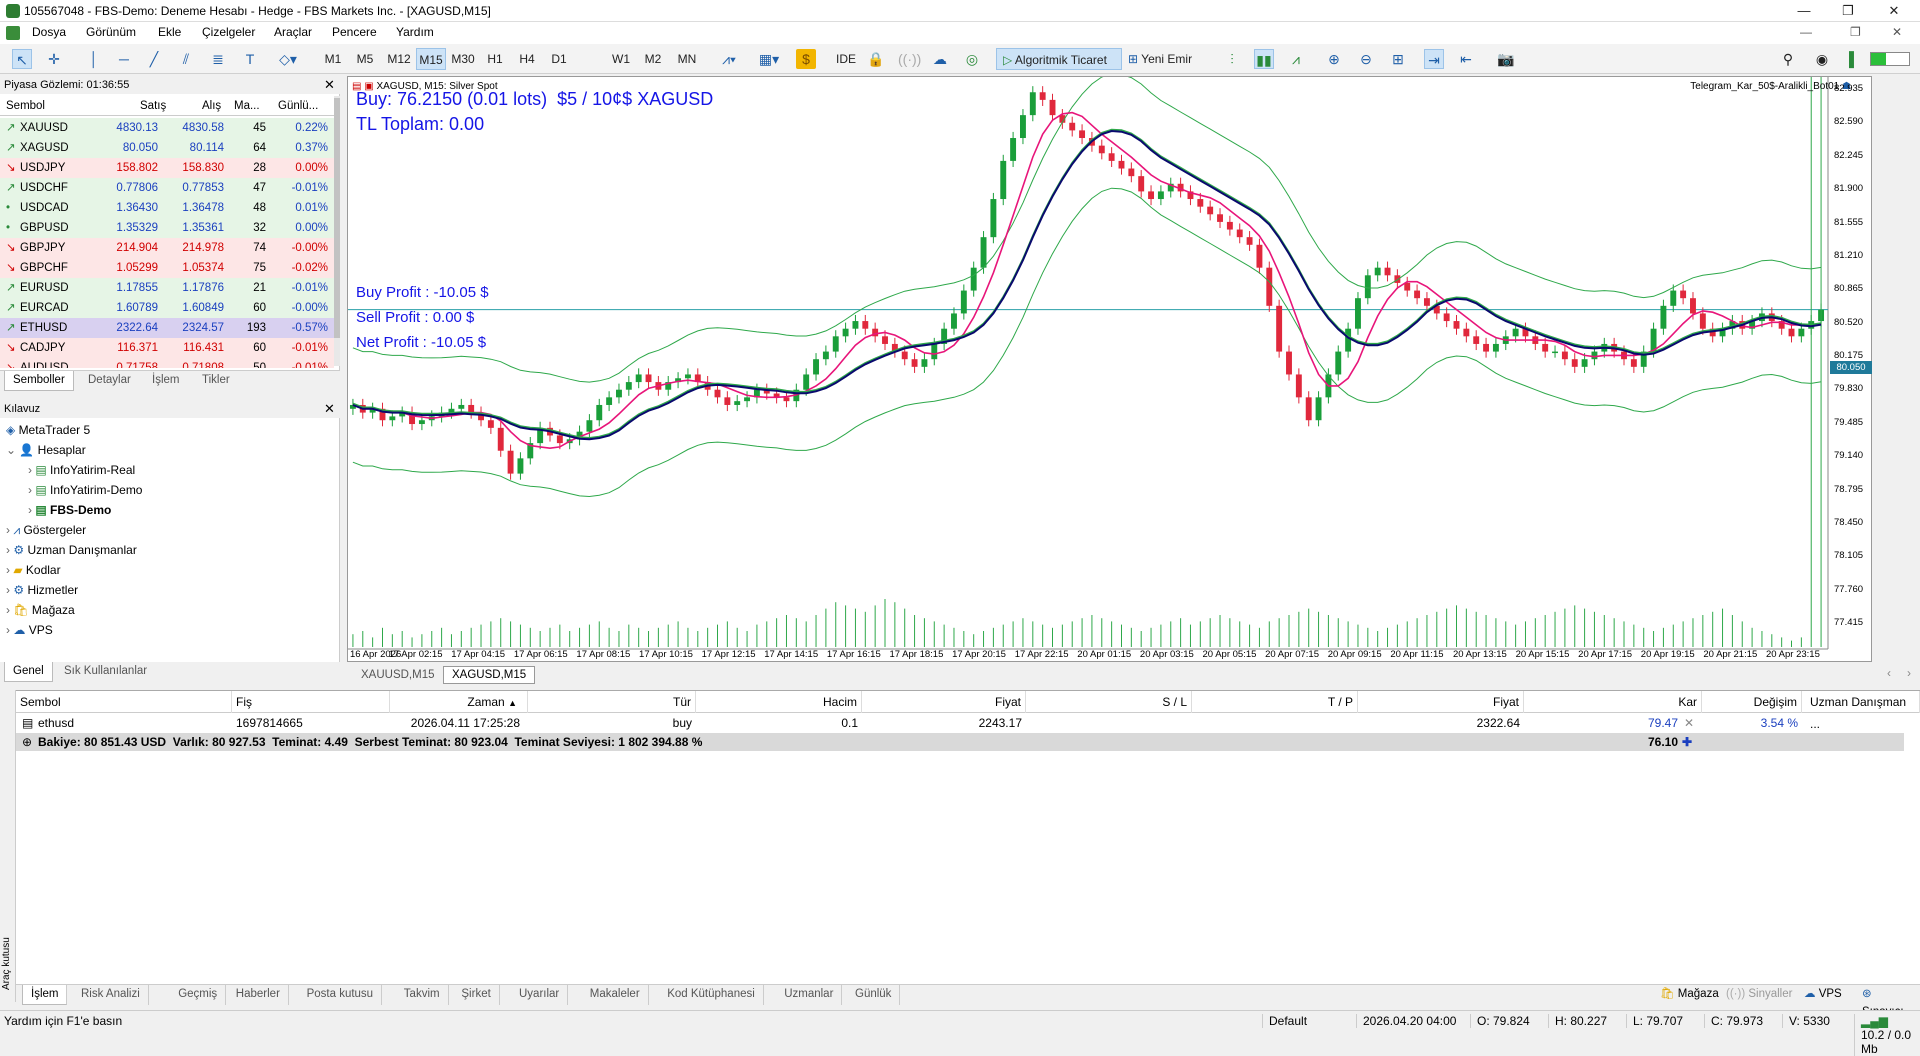 Image resolution: width=1920 pixels, height=1056 pixels. Describe the element at coordinates (81, 470) in the screenshot. I see `nav-account-1: › ▤ InfoYatirim-Real` at that location.